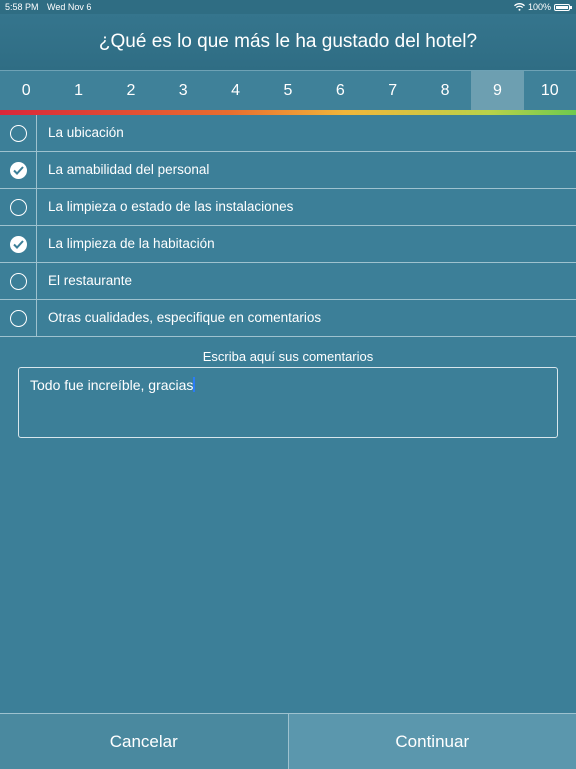 The image size is (576, 769). What do you see at coordinates (131, 91) in the screenshot?
I see `score-option-2: 2` at bounding box center [131, 91].